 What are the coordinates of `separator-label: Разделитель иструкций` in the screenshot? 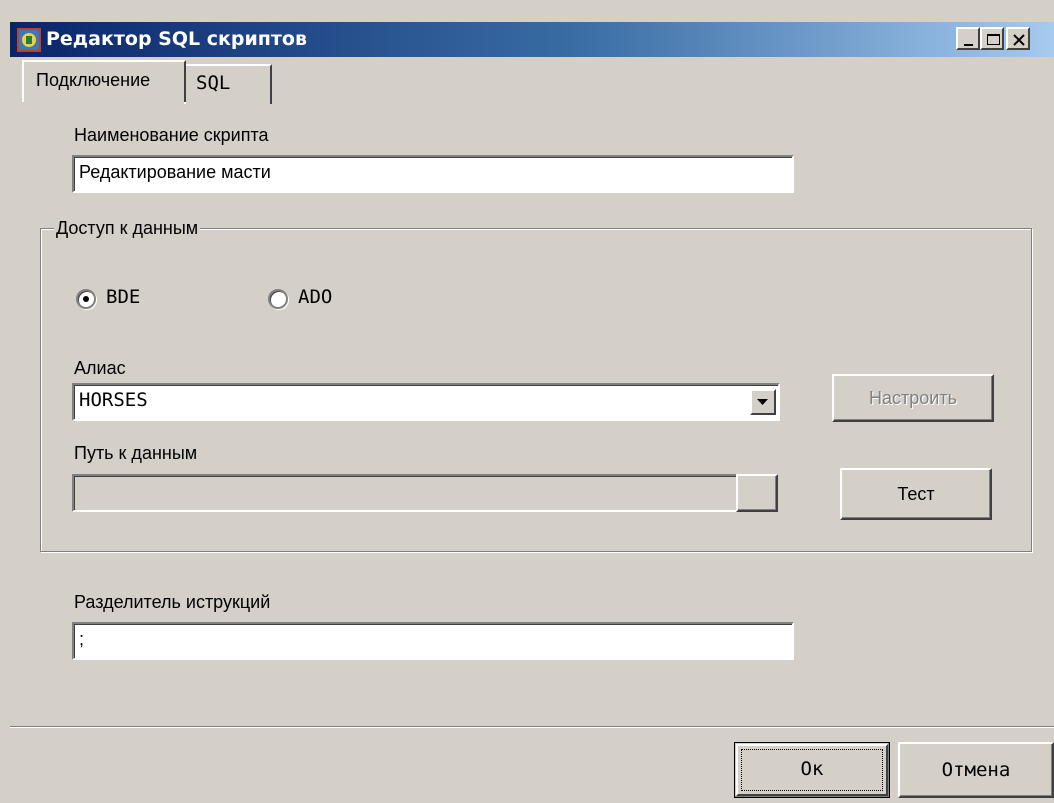 It's located at (172, 602).